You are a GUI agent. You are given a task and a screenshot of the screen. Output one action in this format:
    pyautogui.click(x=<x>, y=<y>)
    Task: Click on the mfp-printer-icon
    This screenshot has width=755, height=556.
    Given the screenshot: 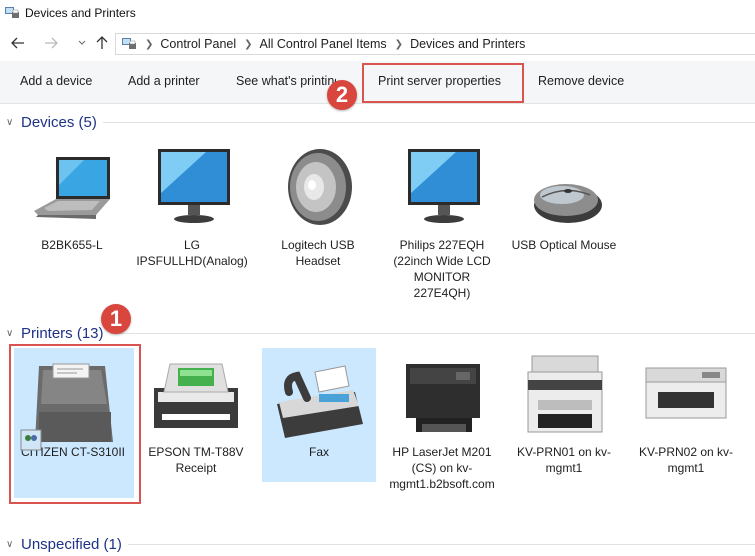 What is the action you would take?
    pyautogui.click(x=564, y=398)
    